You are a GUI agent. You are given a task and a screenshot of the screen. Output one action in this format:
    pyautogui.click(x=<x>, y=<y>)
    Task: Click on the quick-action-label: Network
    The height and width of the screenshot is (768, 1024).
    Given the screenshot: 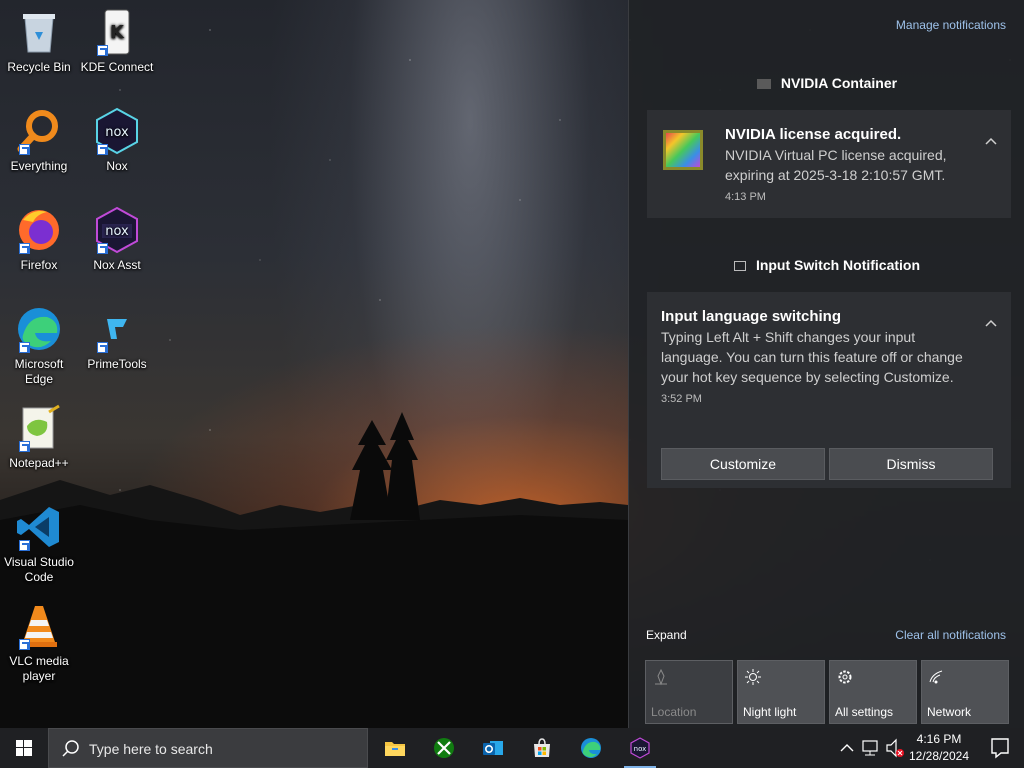 What is the action you would take?
    pyautogui.click(x=949, y=712)
    